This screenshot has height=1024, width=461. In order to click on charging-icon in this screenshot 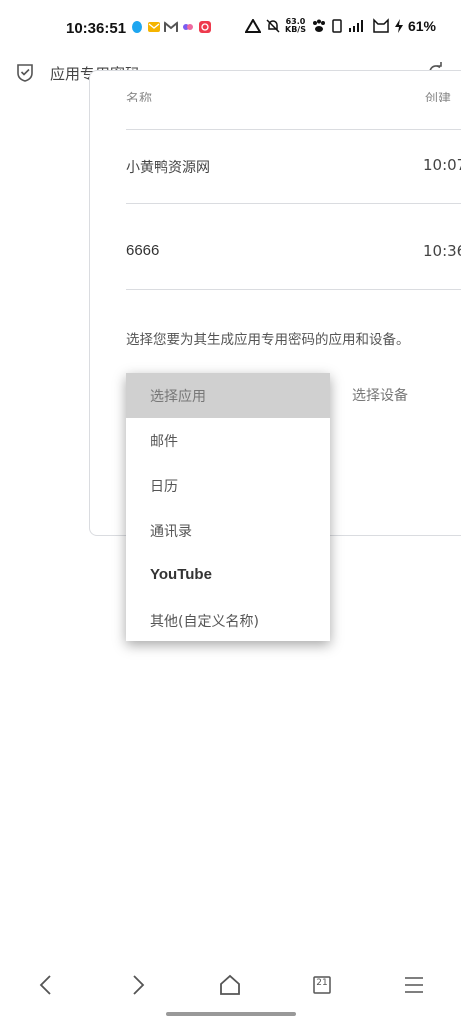, I will do `click(398, 26)`.